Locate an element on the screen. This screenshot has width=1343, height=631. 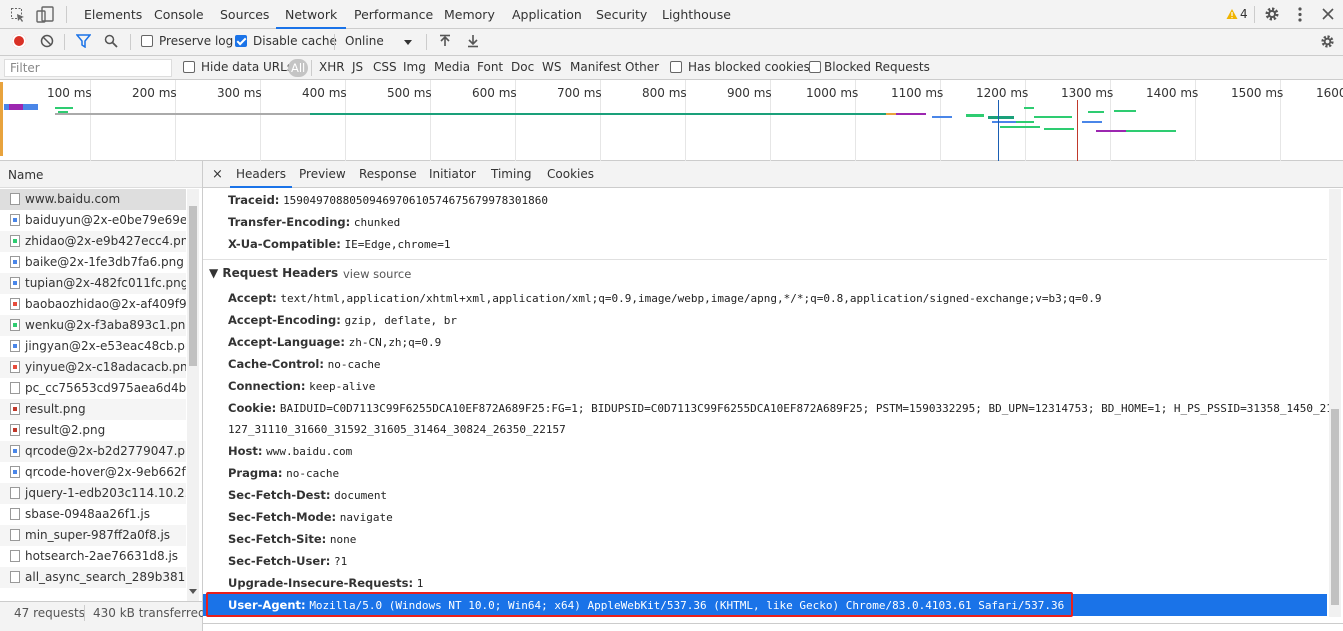
detail-tab-headers: Headers is located at coordinates (261, 174).